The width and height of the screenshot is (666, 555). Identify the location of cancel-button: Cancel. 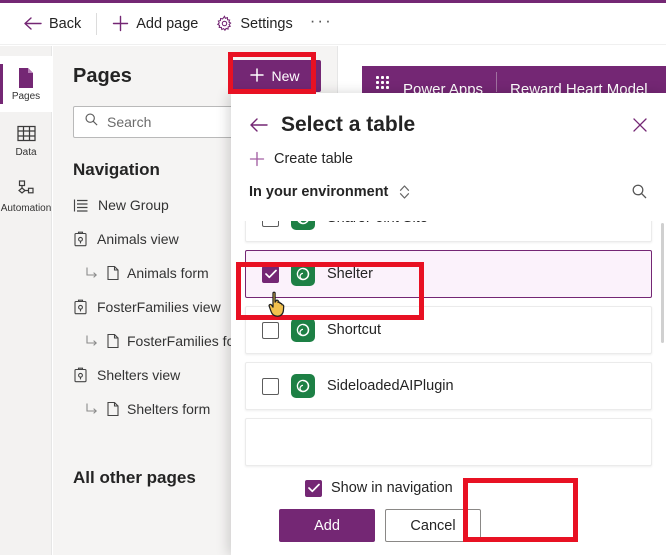
(433, 525).